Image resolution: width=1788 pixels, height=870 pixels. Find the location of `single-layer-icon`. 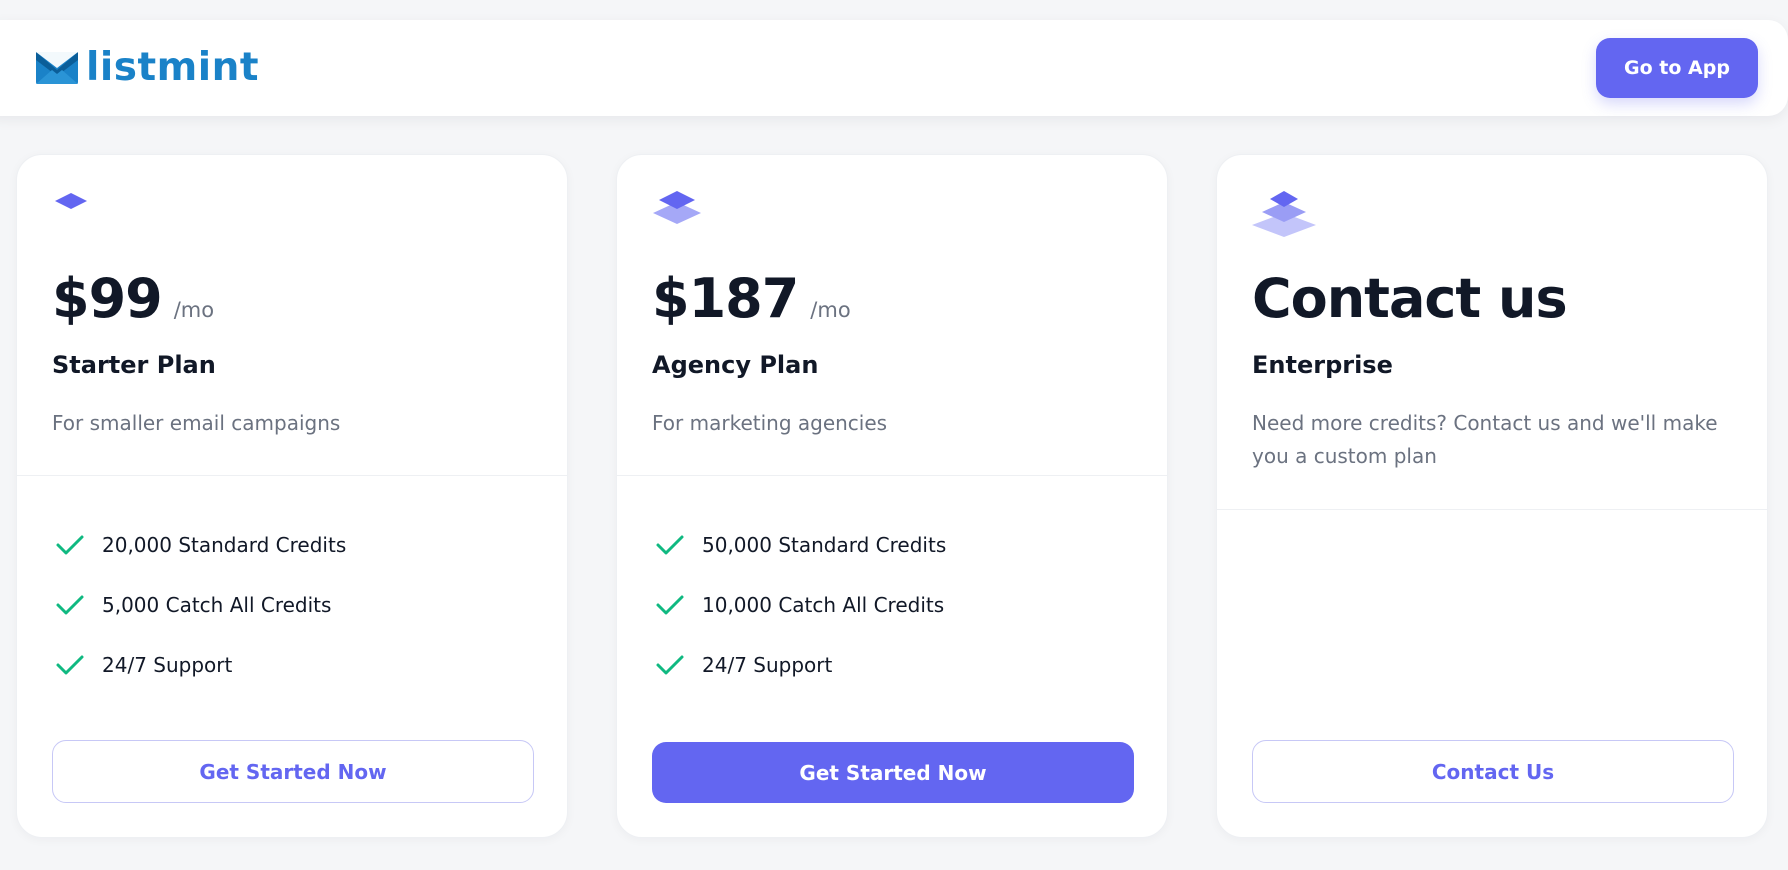

single-layer-icon is located at coordinates (71, 201).